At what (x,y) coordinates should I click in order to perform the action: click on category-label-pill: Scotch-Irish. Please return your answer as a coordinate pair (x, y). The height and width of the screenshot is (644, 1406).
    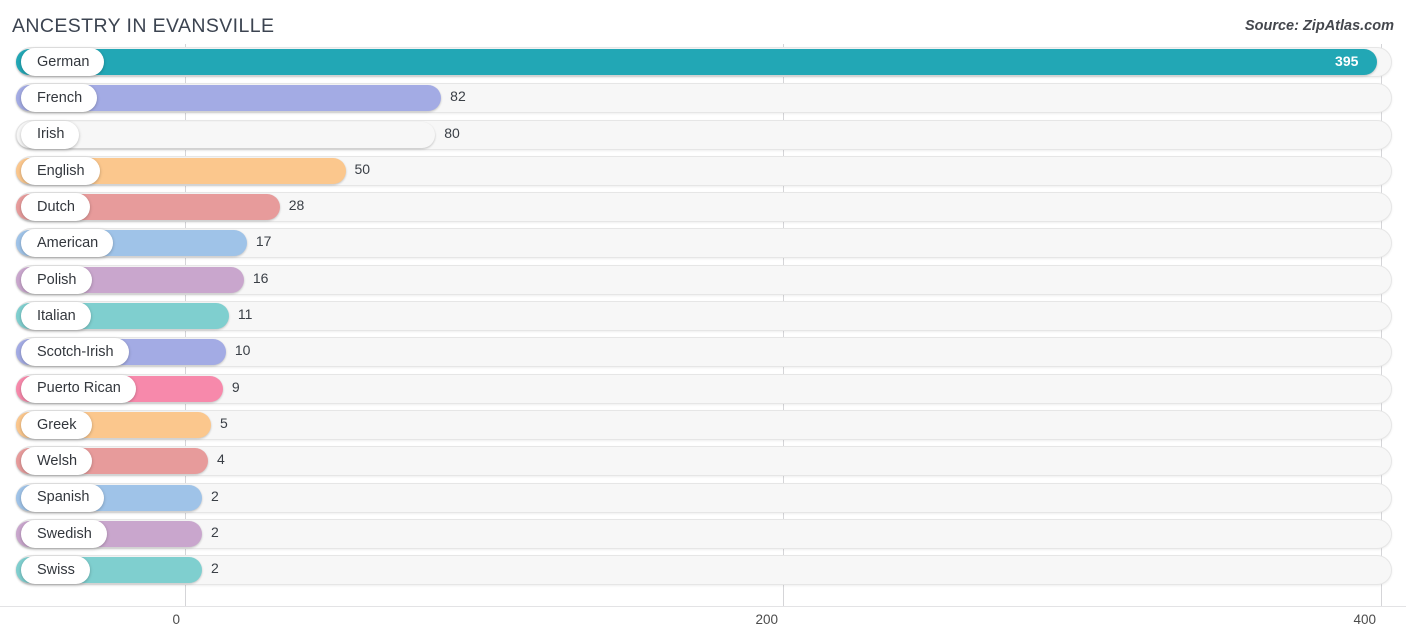
    Looking at the image, I should click on (75, 352).